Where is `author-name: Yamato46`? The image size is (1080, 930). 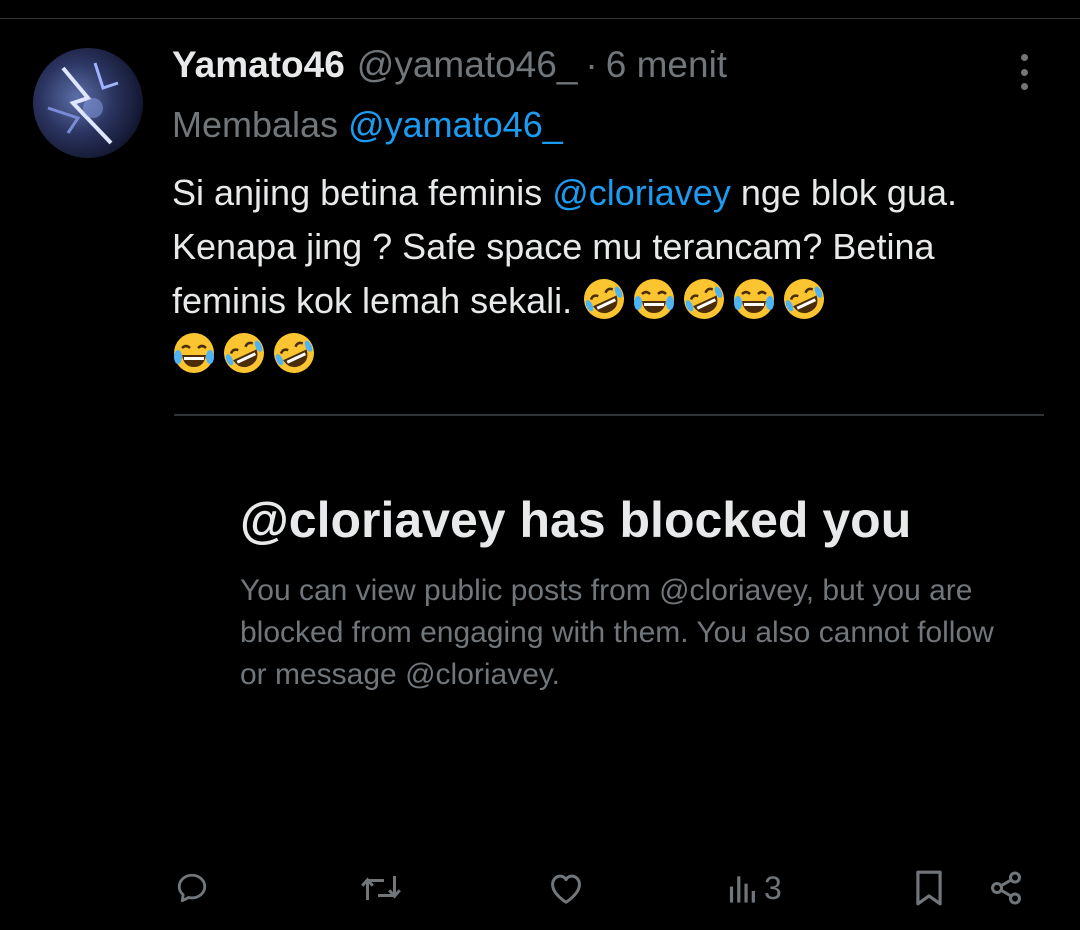
author-name: Yamato46 is located at coordinates (258, 65).